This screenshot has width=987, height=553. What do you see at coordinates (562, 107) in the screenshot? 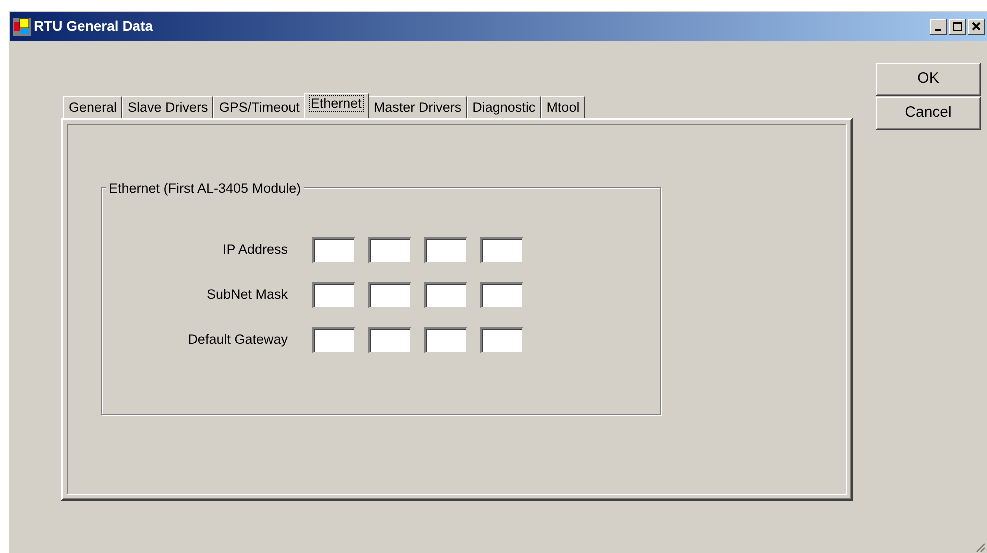
I see `tab: Mtool` at bounding box center [562, 107].